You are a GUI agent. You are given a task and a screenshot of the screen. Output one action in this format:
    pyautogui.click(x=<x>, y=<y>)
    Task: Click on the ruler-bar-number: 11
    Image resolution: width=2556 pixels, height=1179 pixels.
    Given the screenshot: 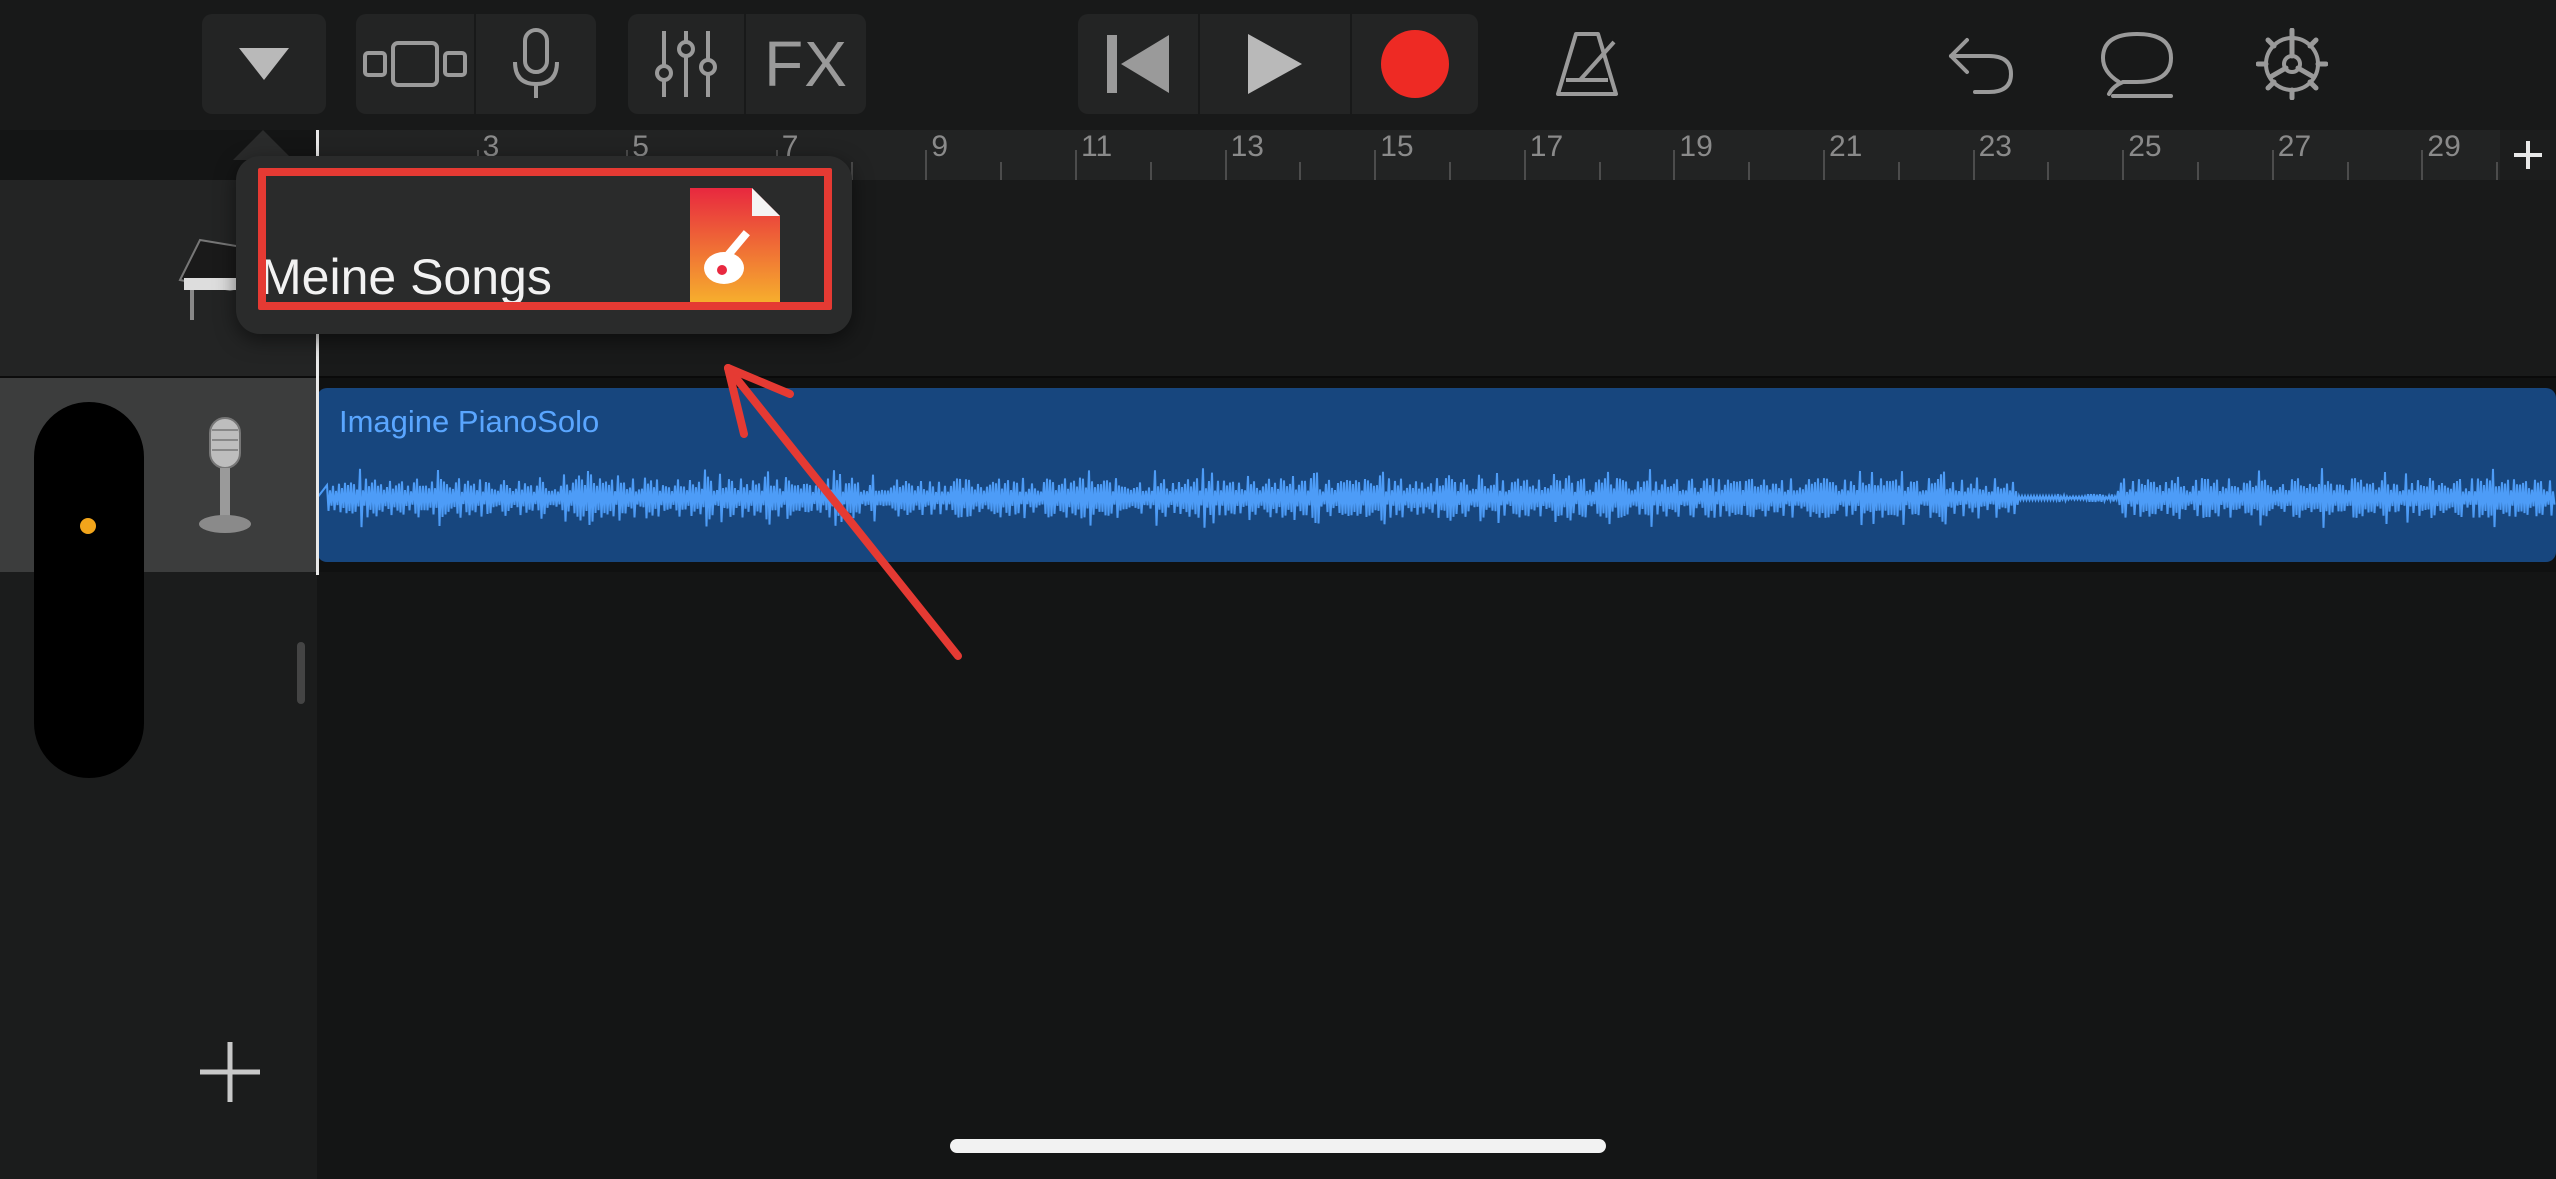 What is the action you would take?
    pyautogui.click(x=1097, y=146)
    